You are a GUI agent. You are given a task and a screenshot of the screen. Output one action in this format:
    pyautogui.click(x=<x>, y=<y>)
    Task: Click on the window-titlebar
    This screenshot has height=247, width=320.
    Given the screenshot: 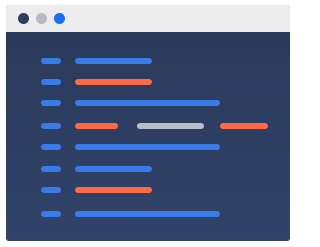 What is the action you would take?
    pyautogui.click(x=148, y=18)
    